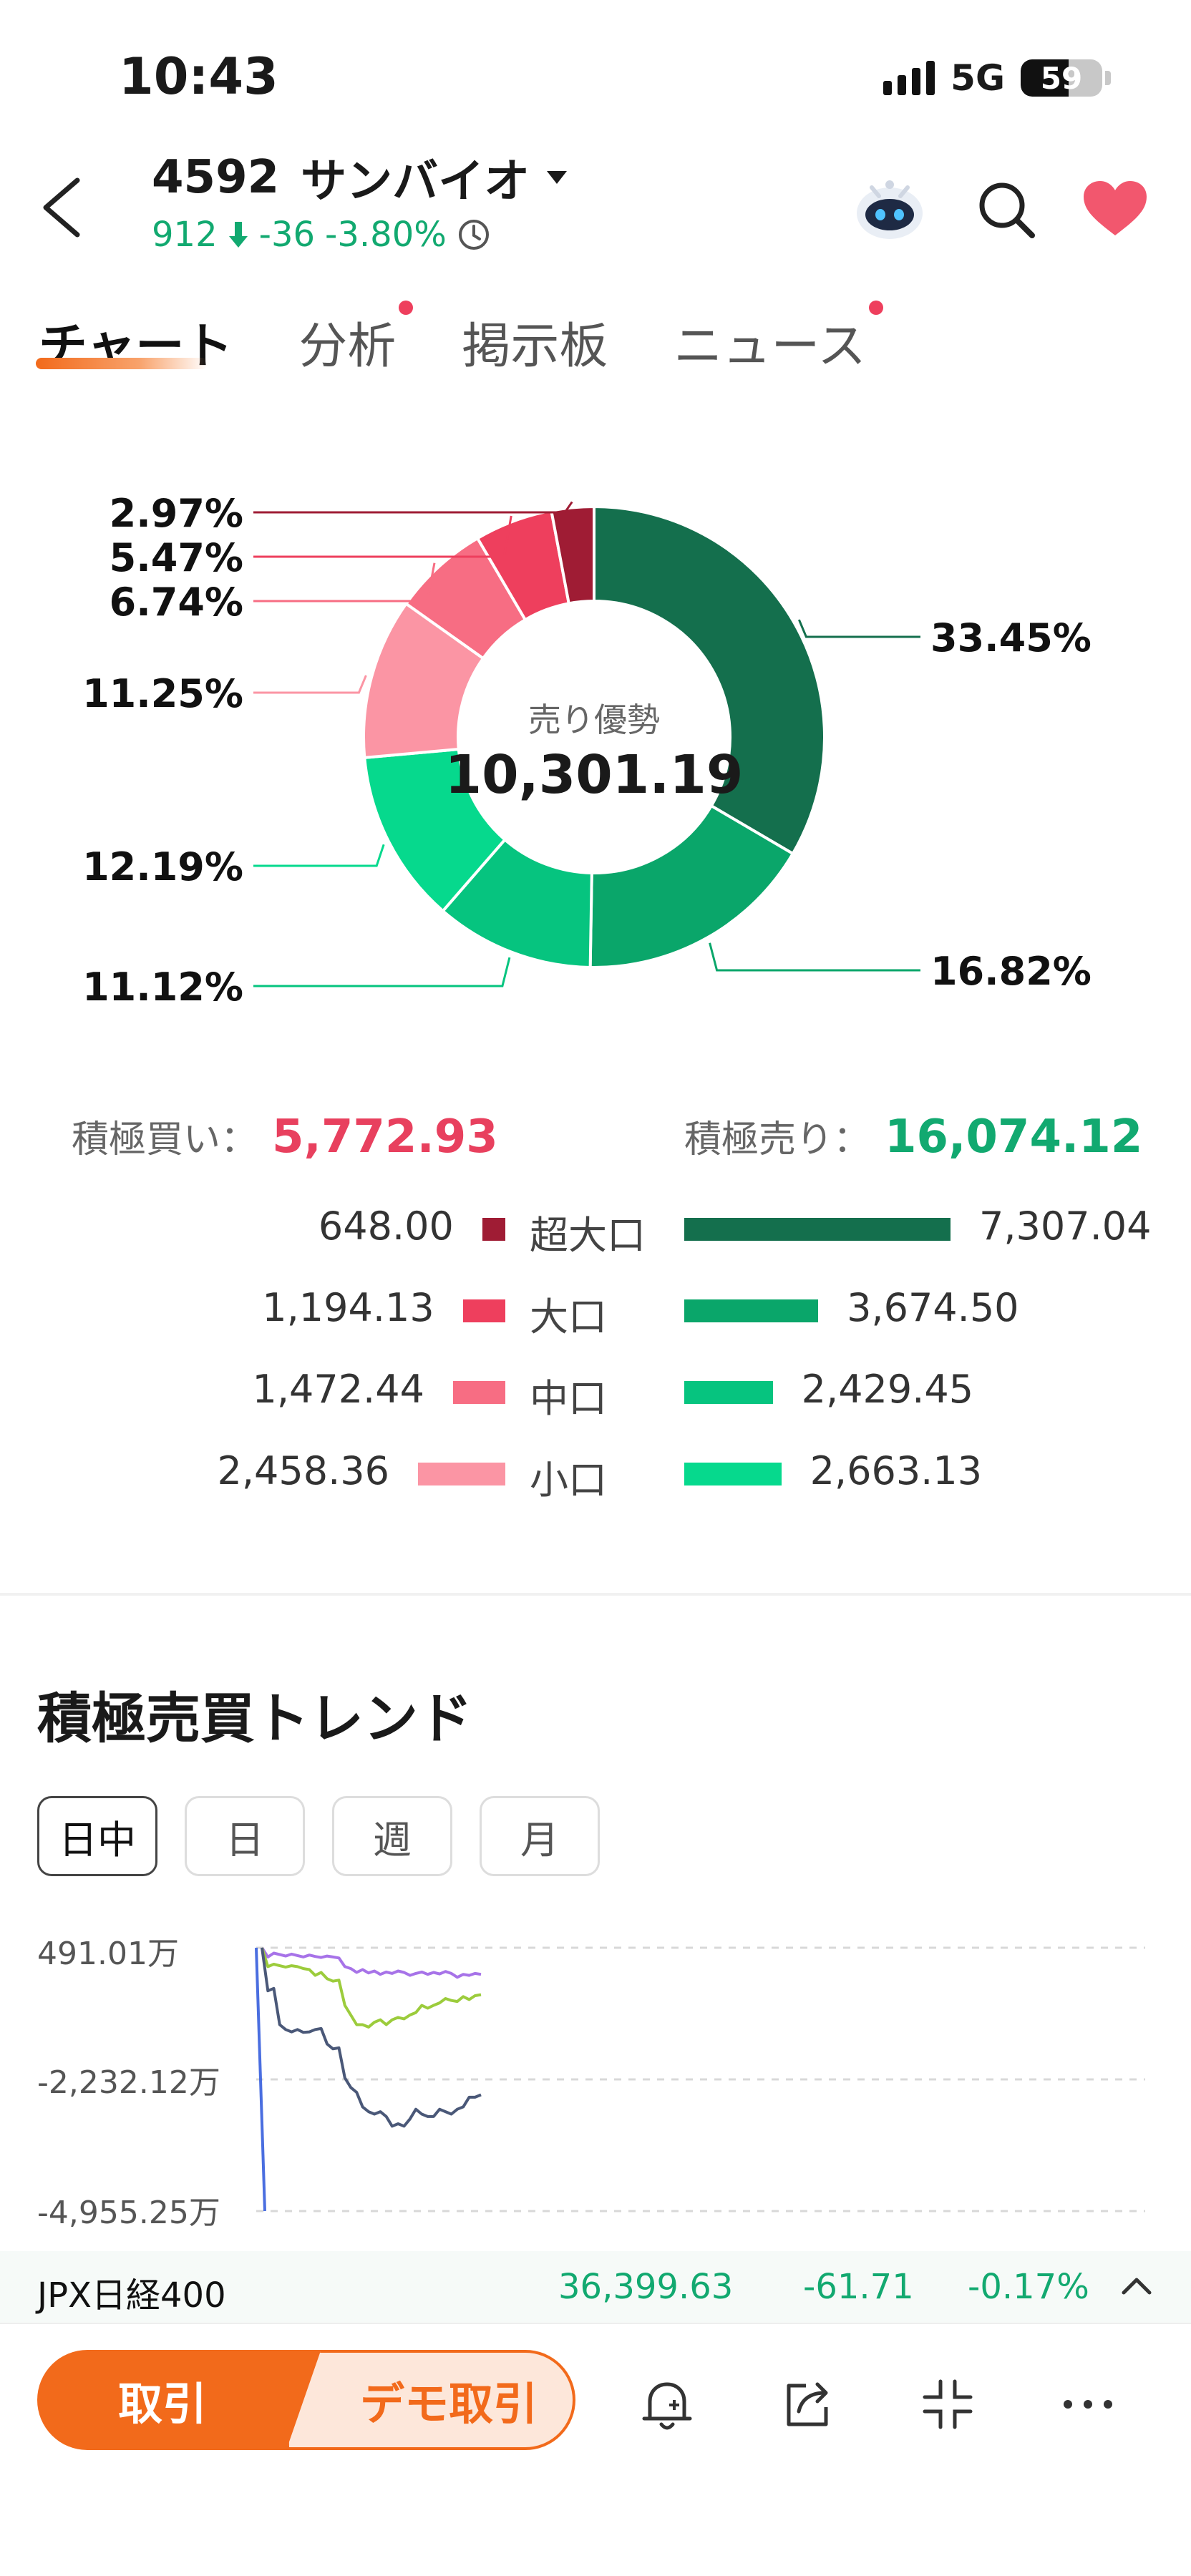 Image resolution: width=1191 pixels, height=2576 pixels. What do you see at coordinates (386, 235) in the screenshot?
I see `price-change-pct: -3.80%` at bounding box center [386, 235].